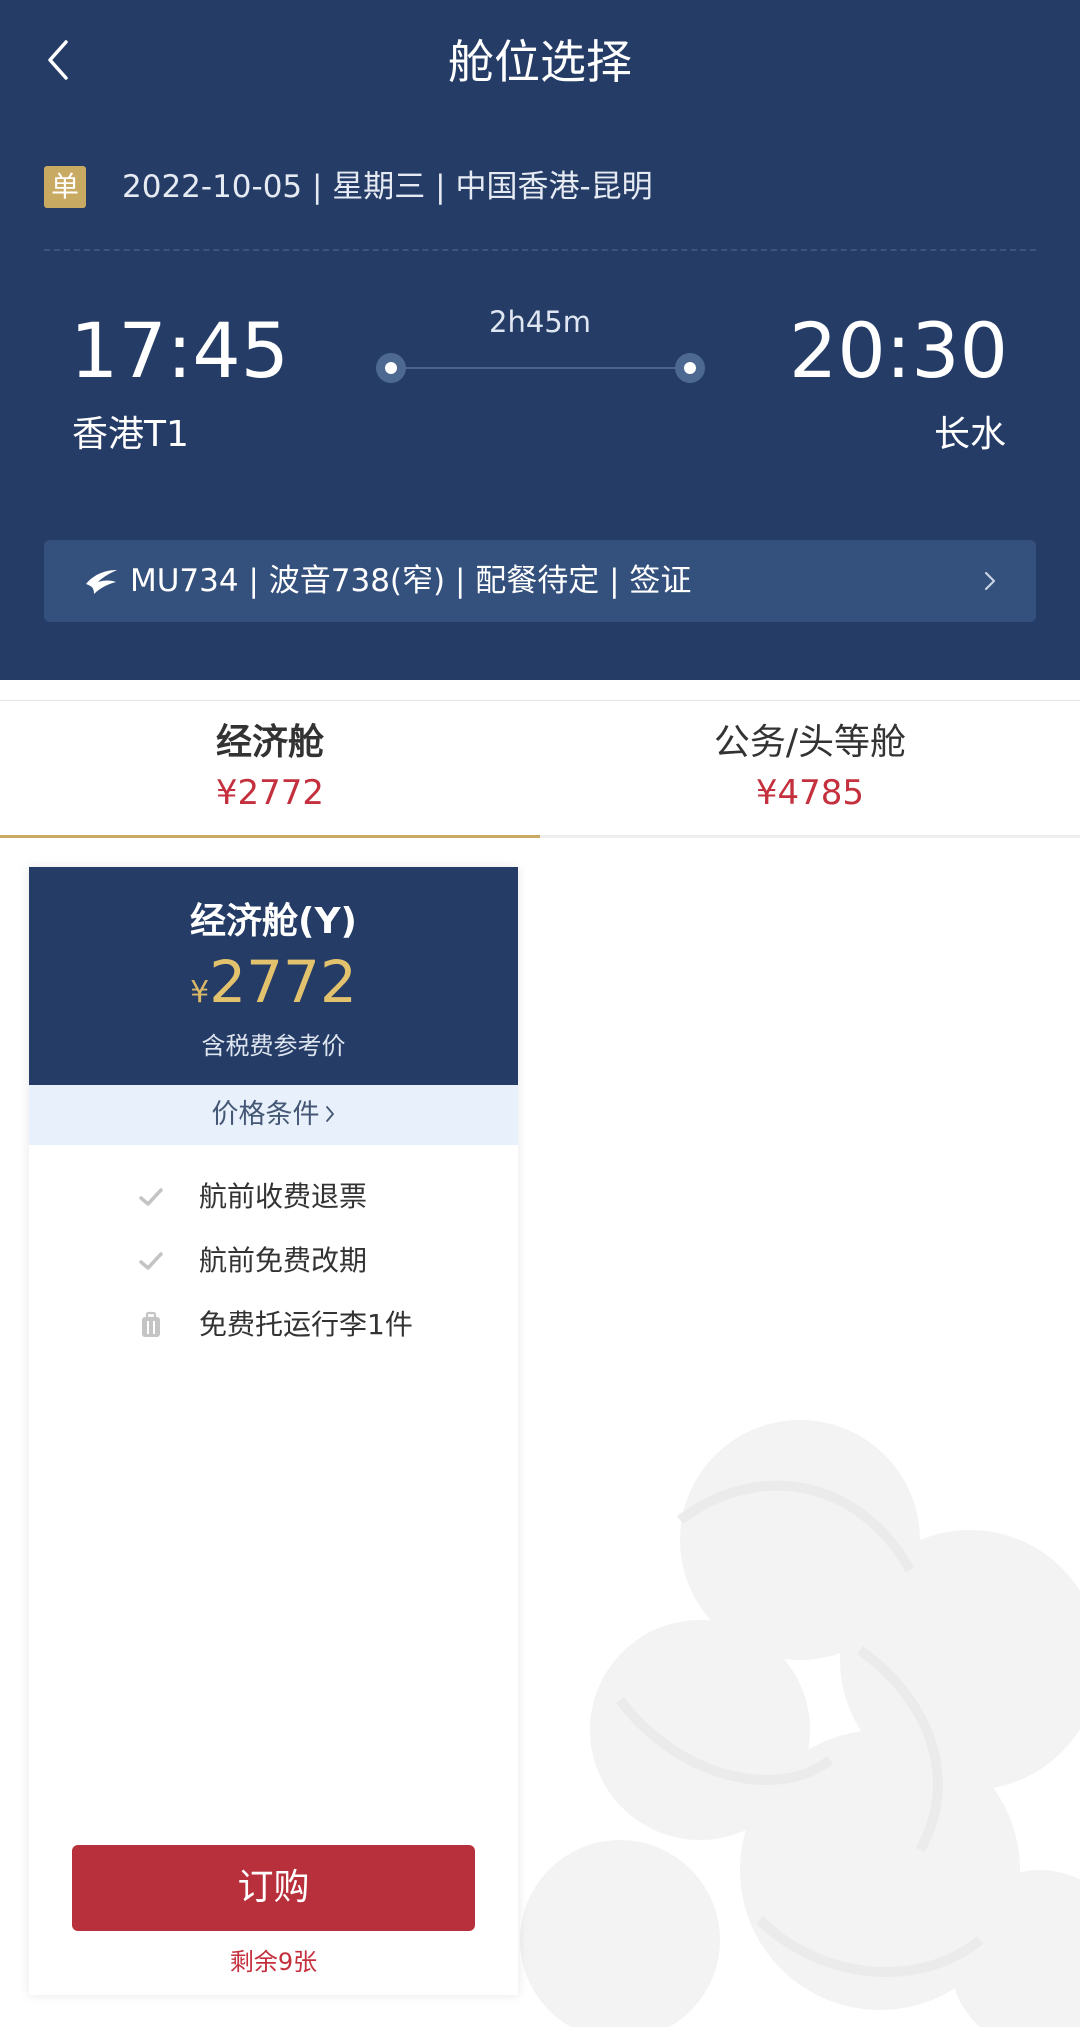 The image size is (1080, 2027). I want to click on tab-business-price: ¥4785, so click(810, 793).